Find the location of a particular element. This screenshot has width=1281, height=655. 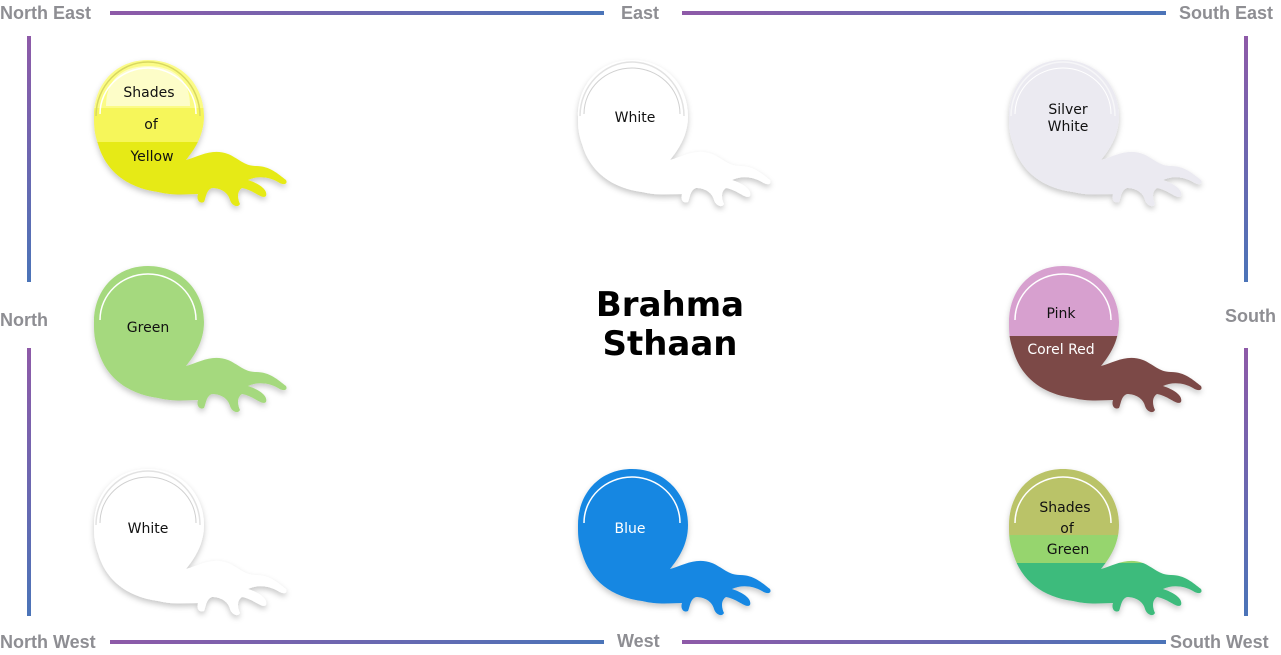

paint-label-line3: Yellow is located at coordinates (152, 157).